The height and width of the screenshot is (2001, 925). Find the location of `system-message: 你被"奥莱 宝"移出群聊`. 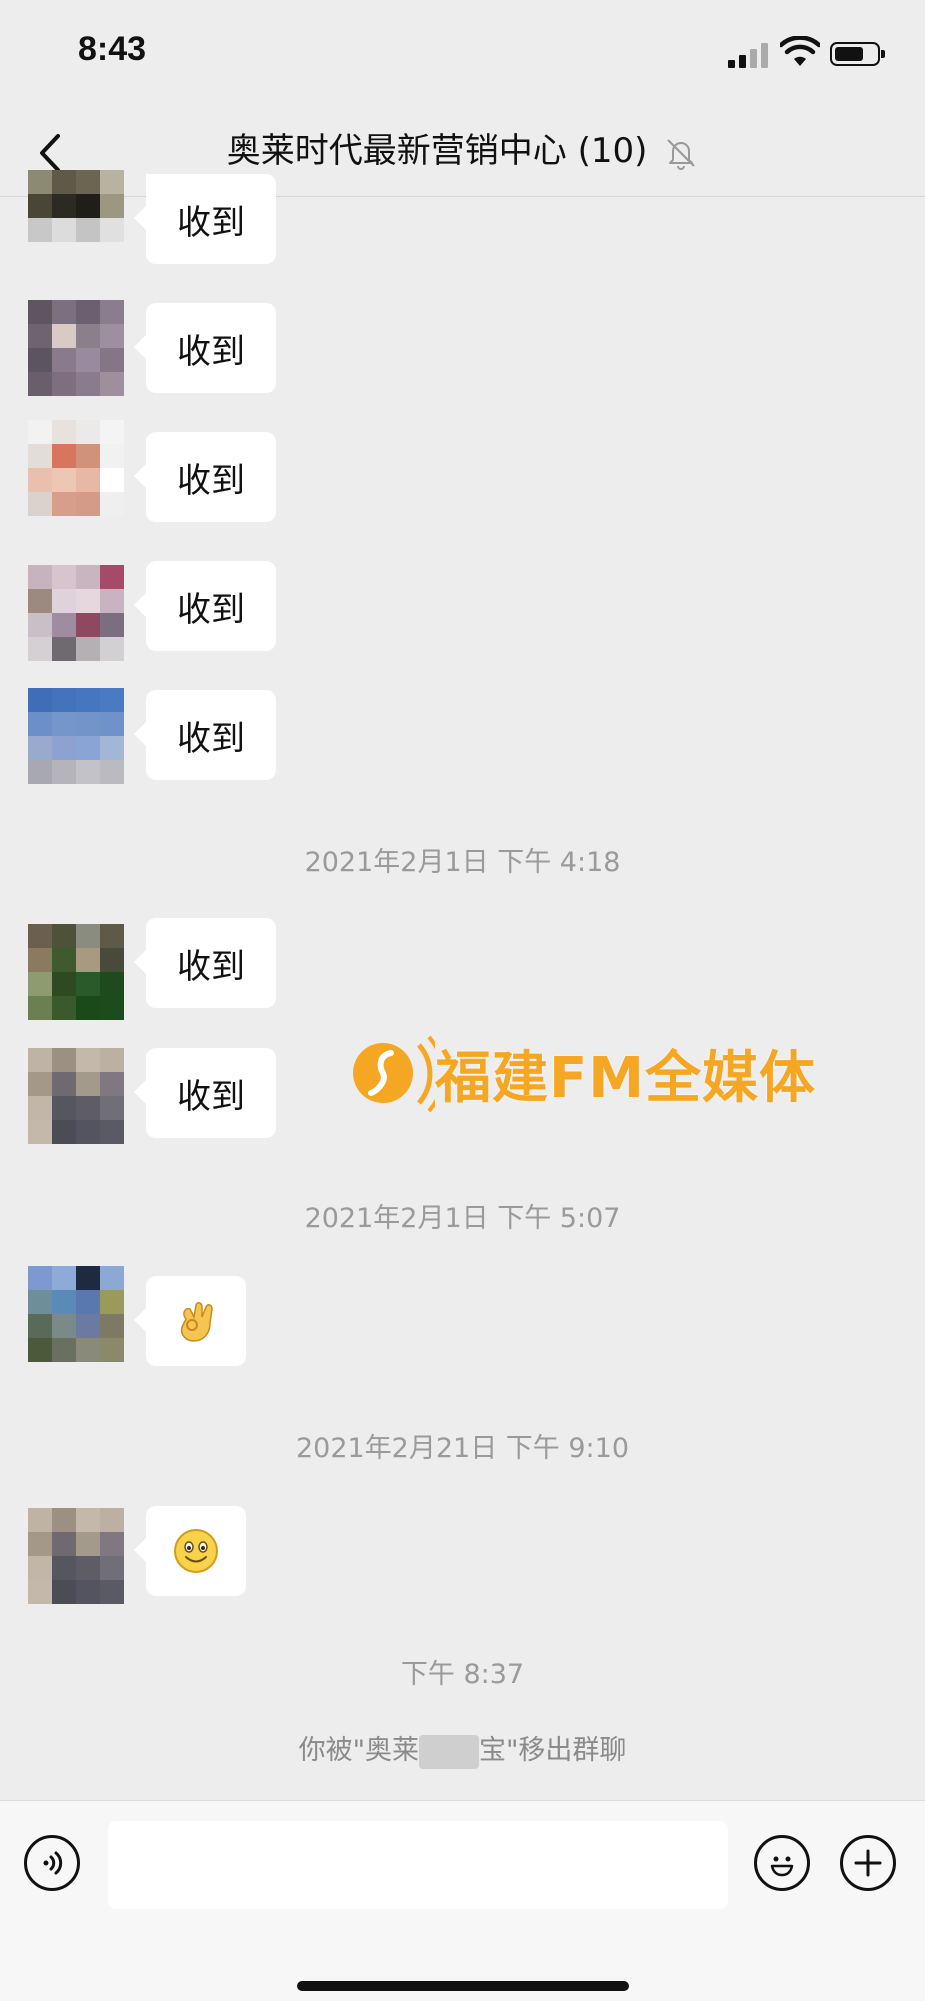

system-message: 你被"奥莱 宝"移出群聊 is located at coordinates (462, 1748).